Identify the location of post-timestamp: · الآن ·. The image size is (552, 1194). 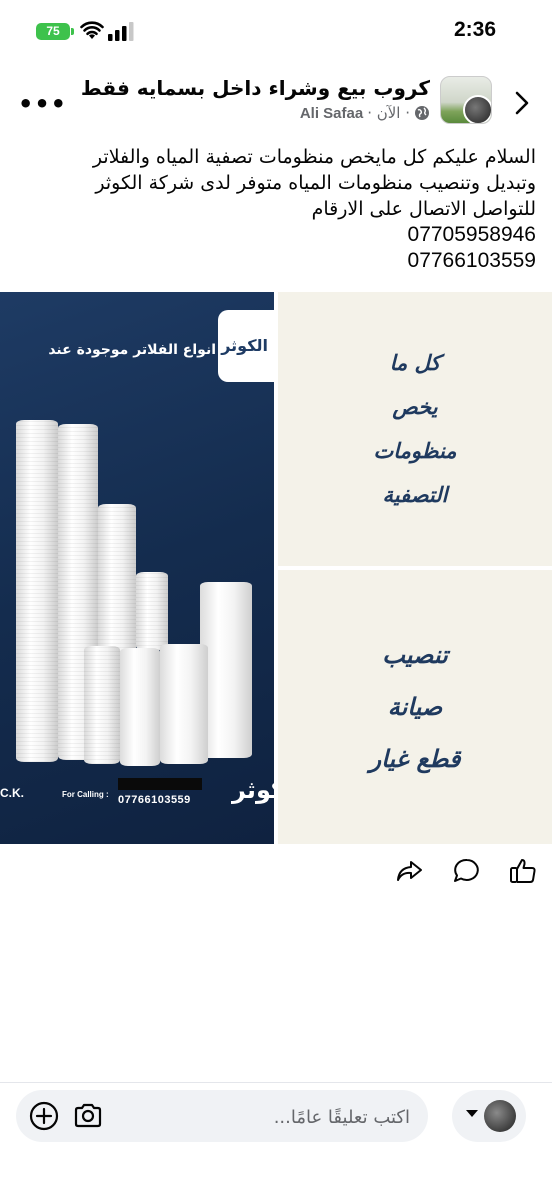
(388, 113).